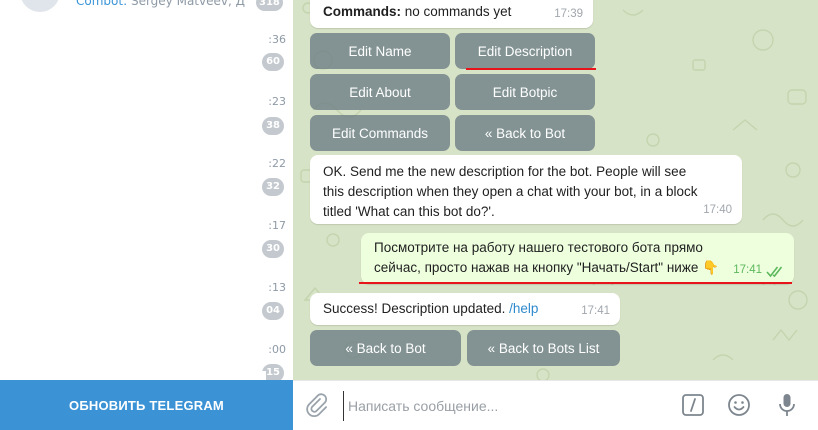 The width and height of the screenshot is (818, 430). Describe the element at coordinates (277, 39) in the screenshot. I see `chat-time: :36` at that location.